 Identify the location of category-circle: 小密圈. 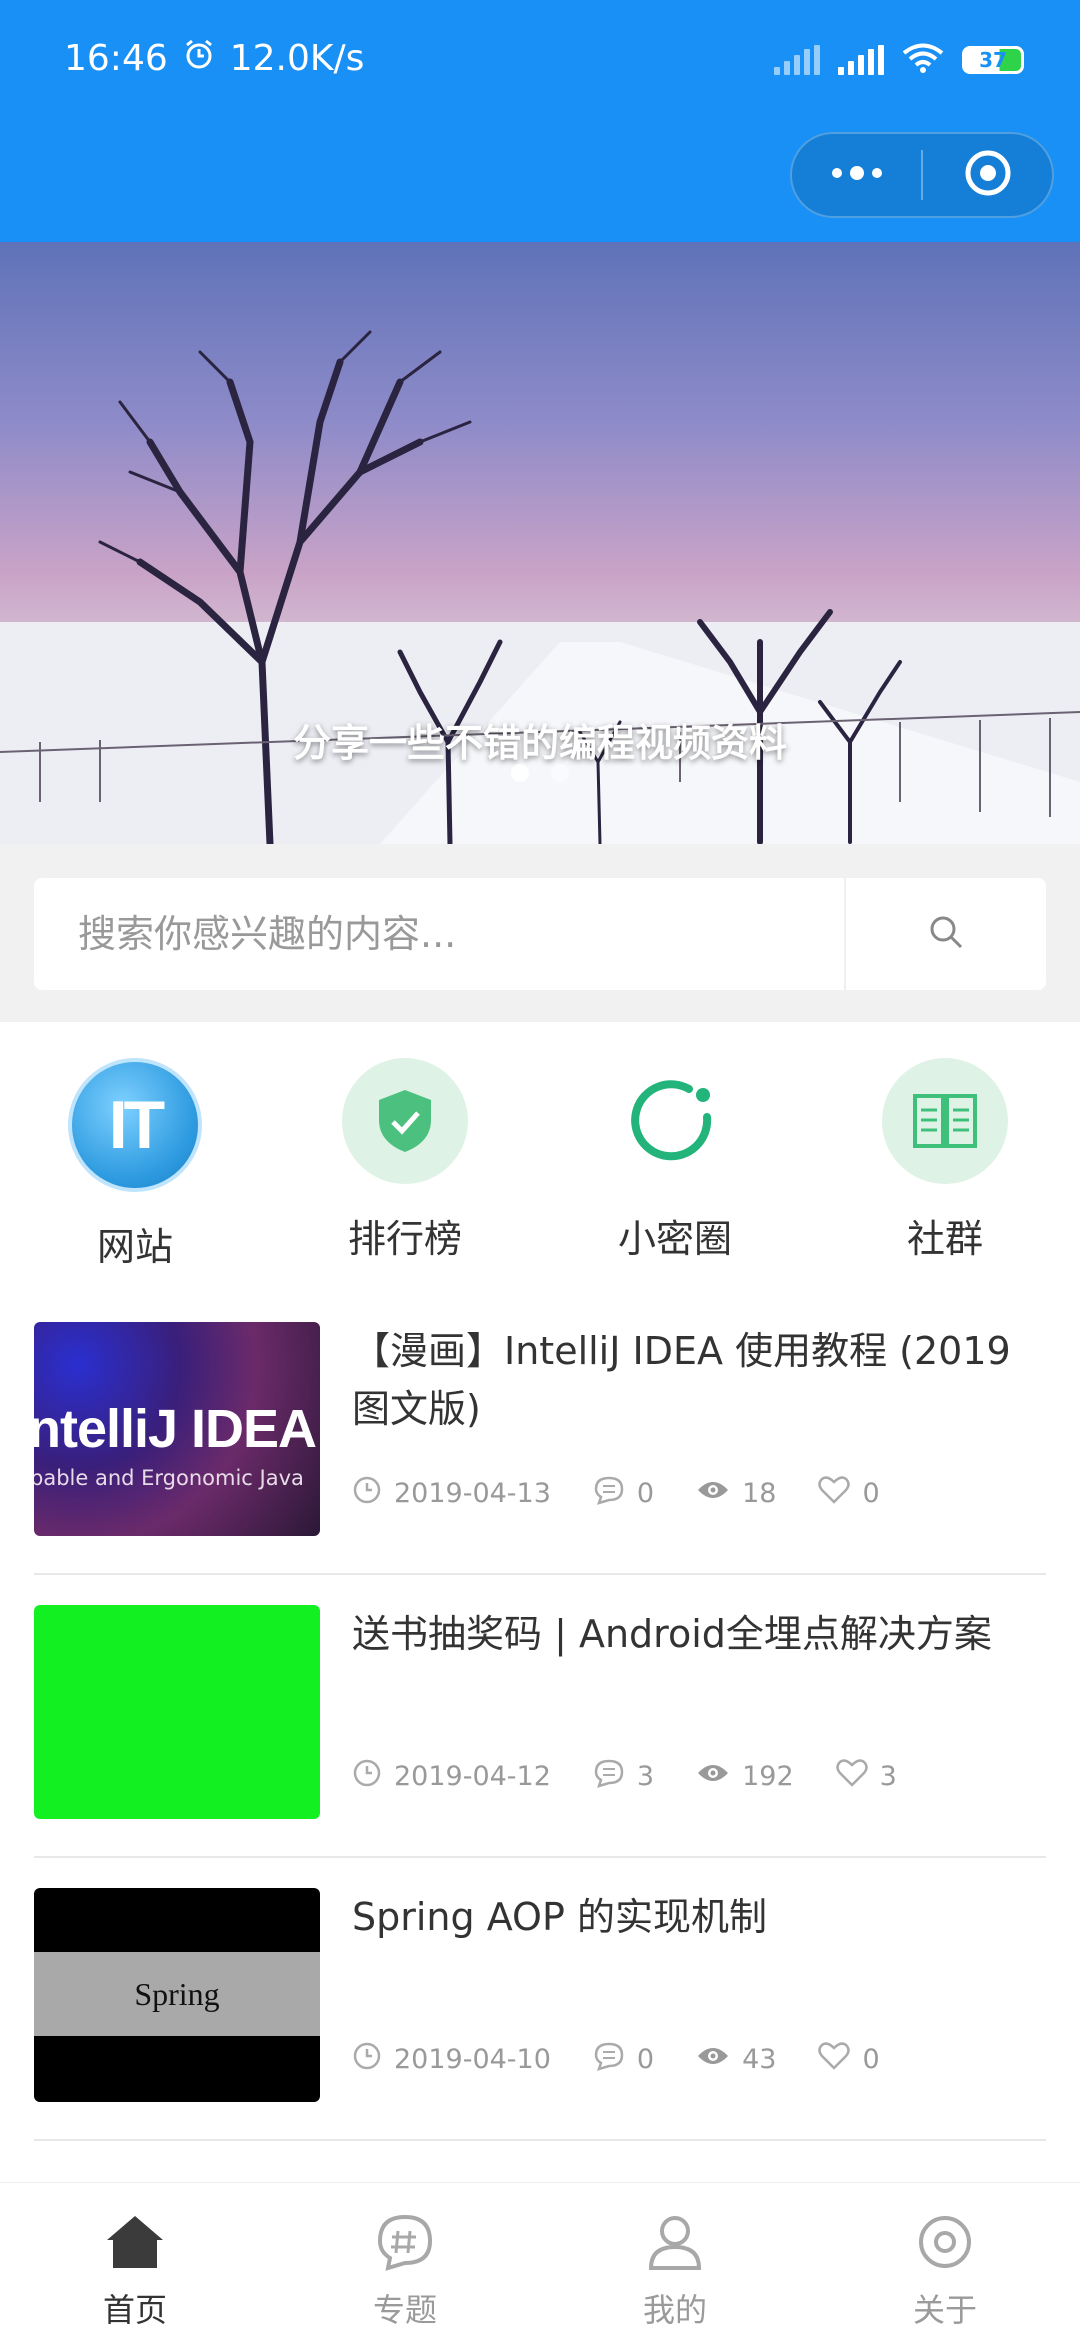
(675, 1157).